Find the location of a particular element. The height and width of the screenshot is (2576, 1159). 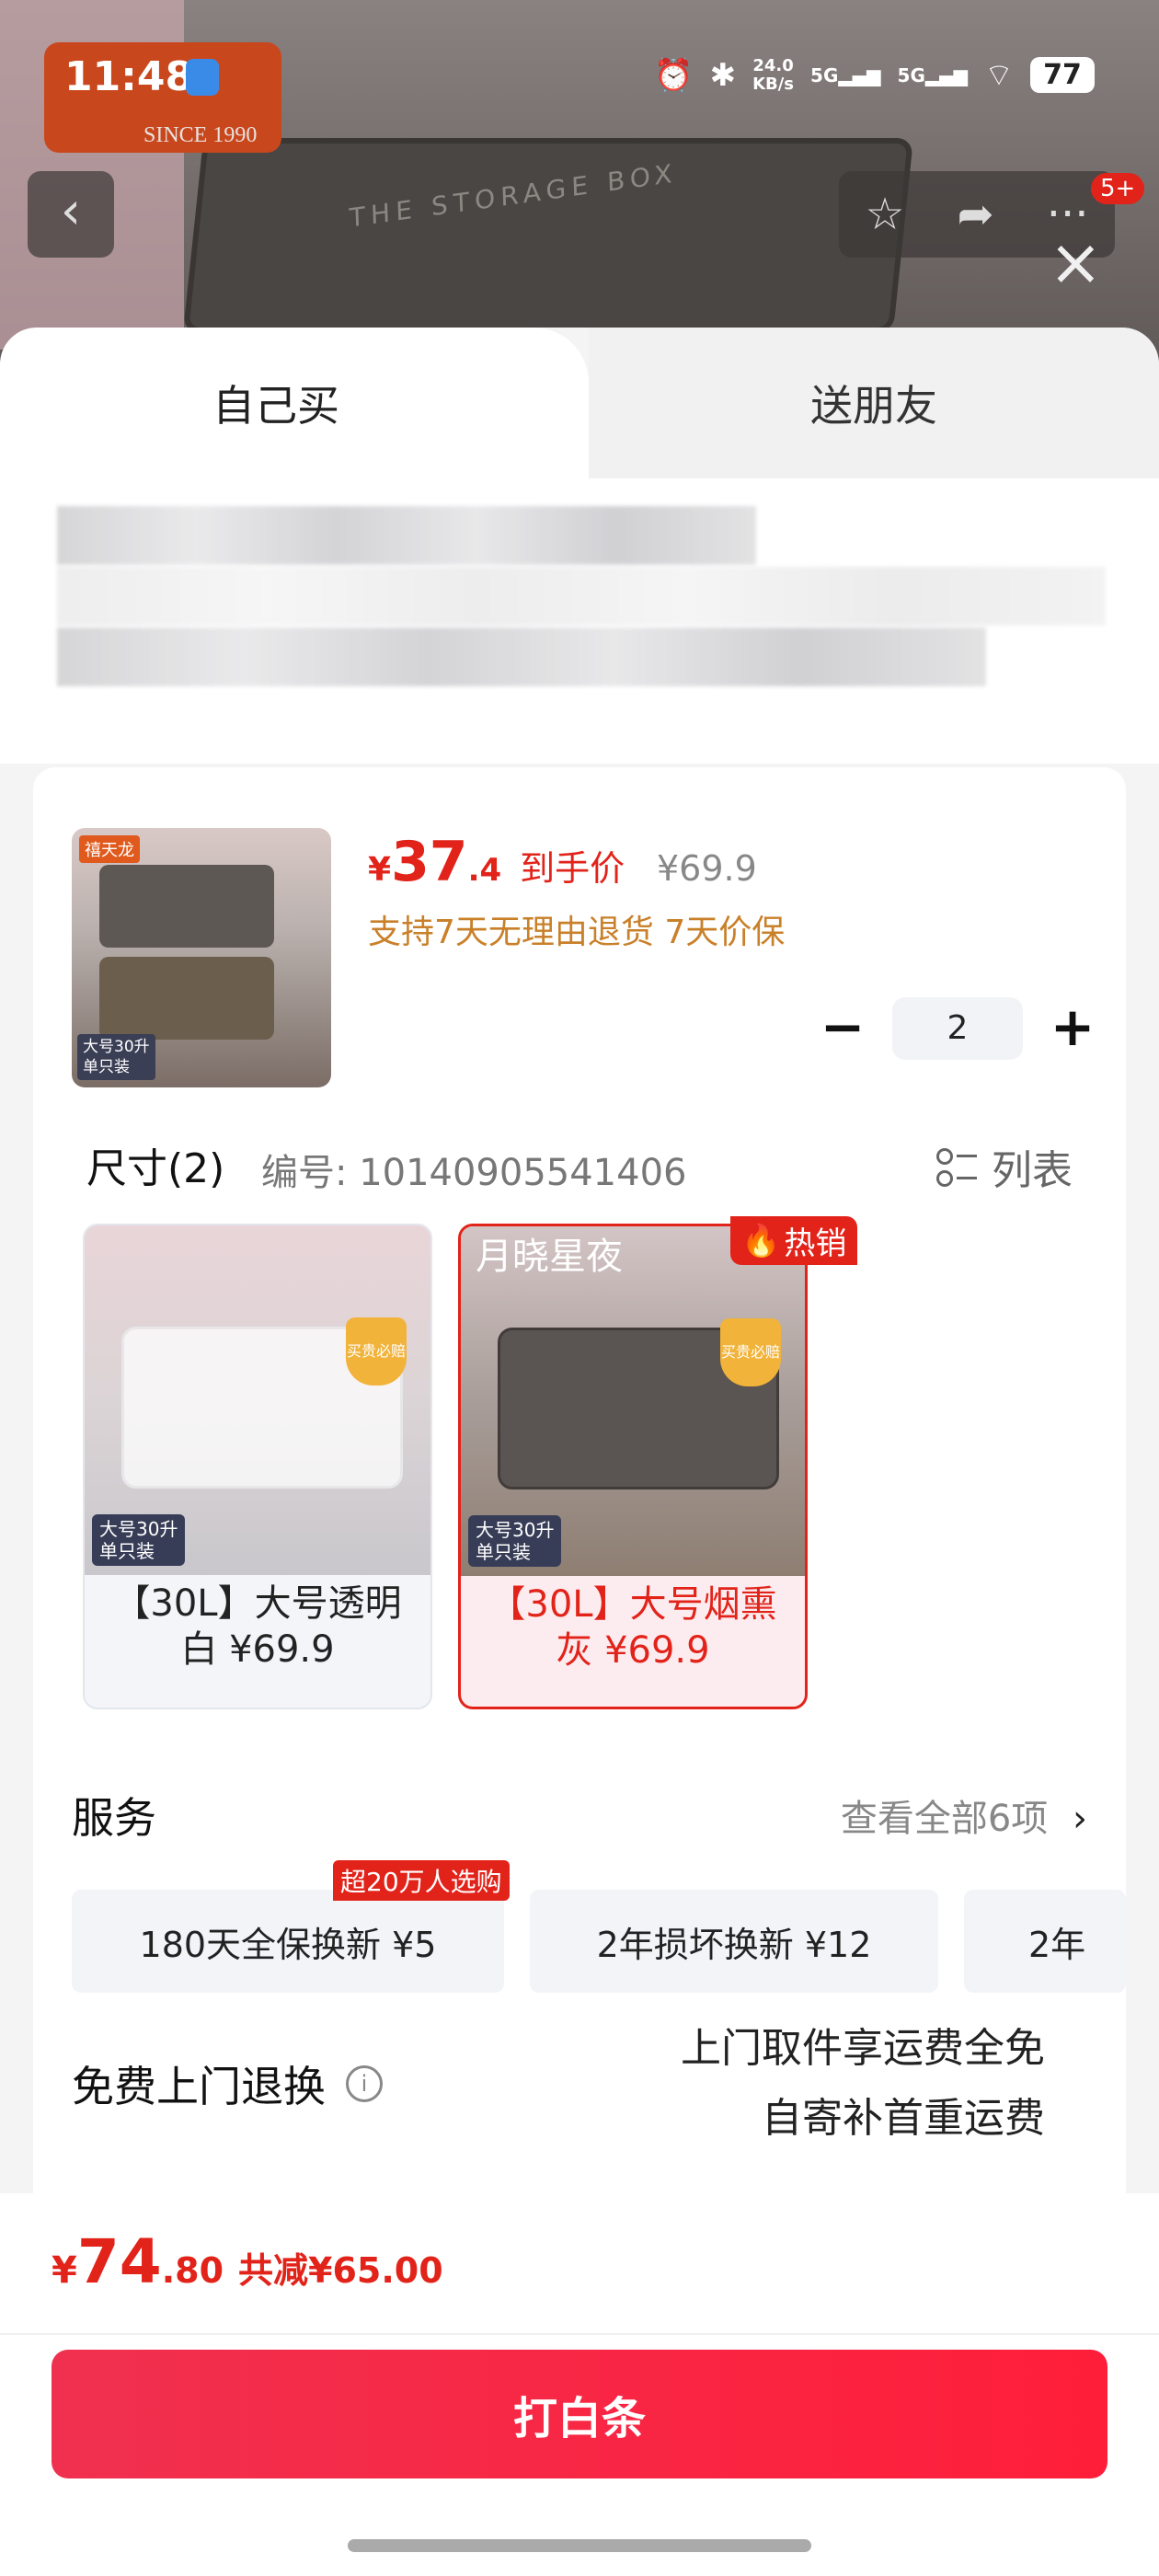

thumb-size-label: 大号30升 单只装 is located at coordinates (116, 1057).